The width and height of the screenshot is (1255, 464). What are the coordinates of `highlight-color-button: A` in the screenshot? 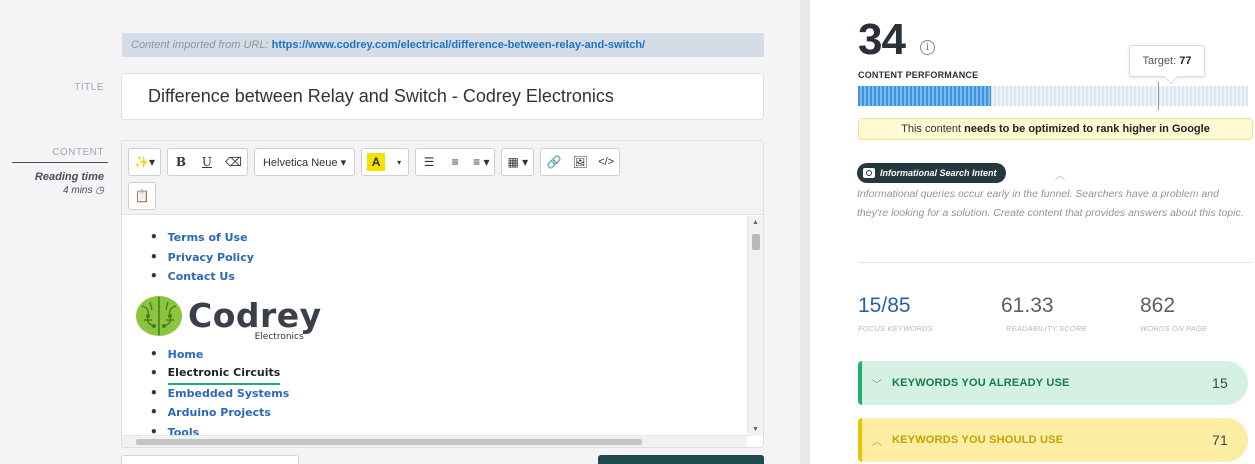 It's located at (376, 162).